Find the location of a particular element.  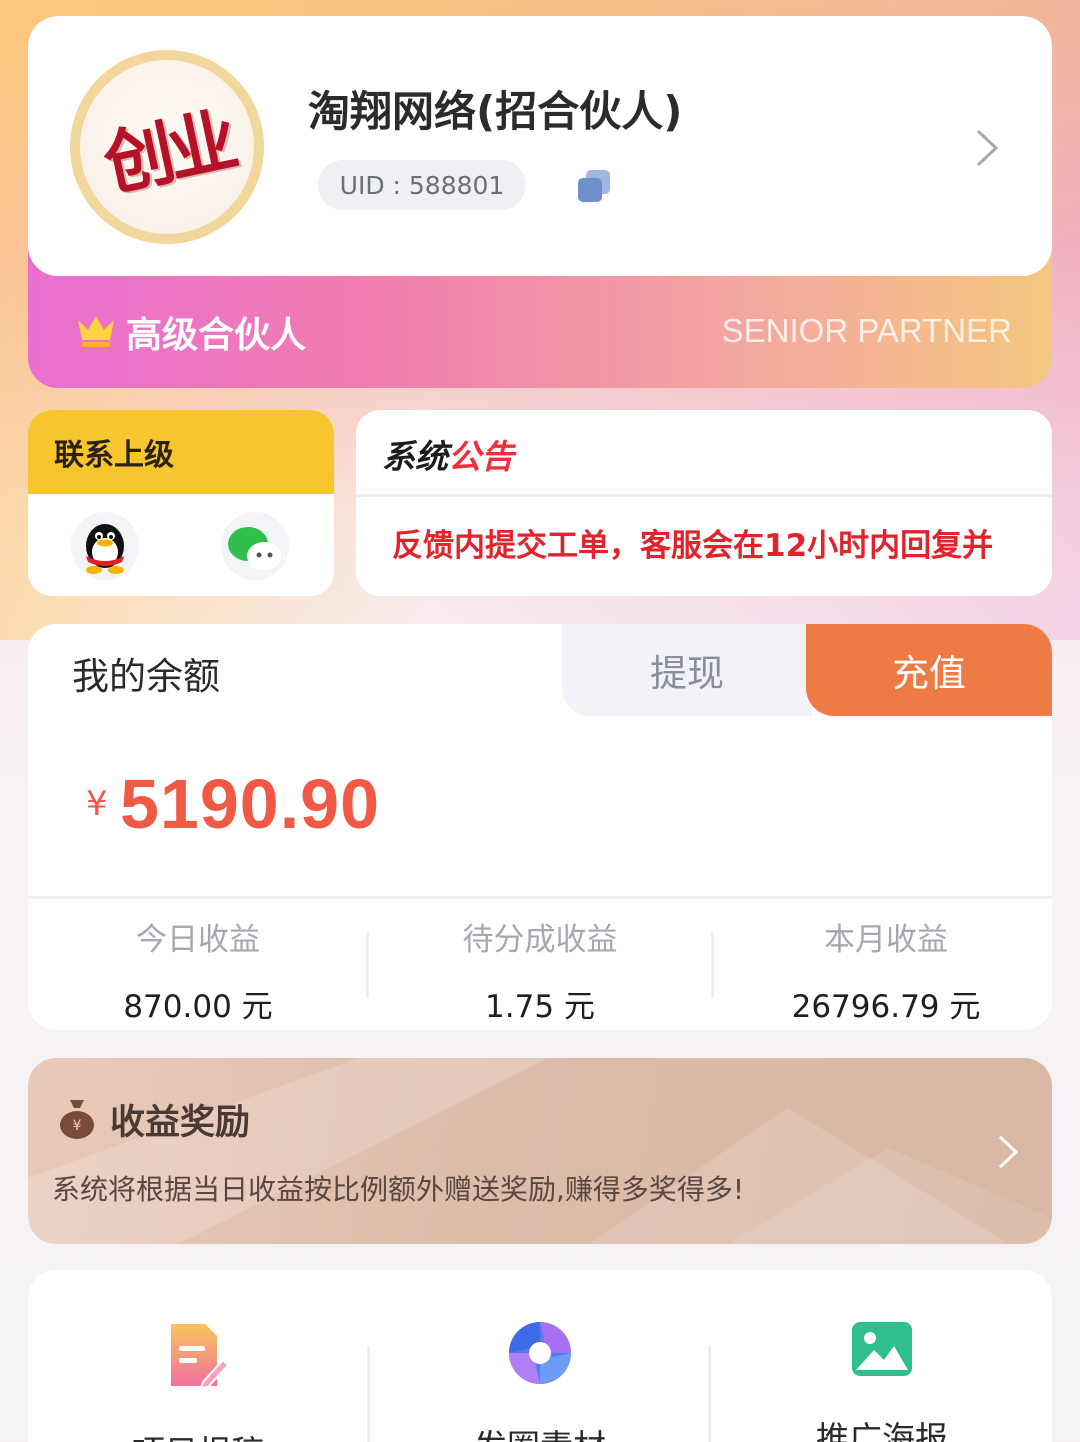

money-bag-icon: ¥ is located at coordinates (77, 1119).